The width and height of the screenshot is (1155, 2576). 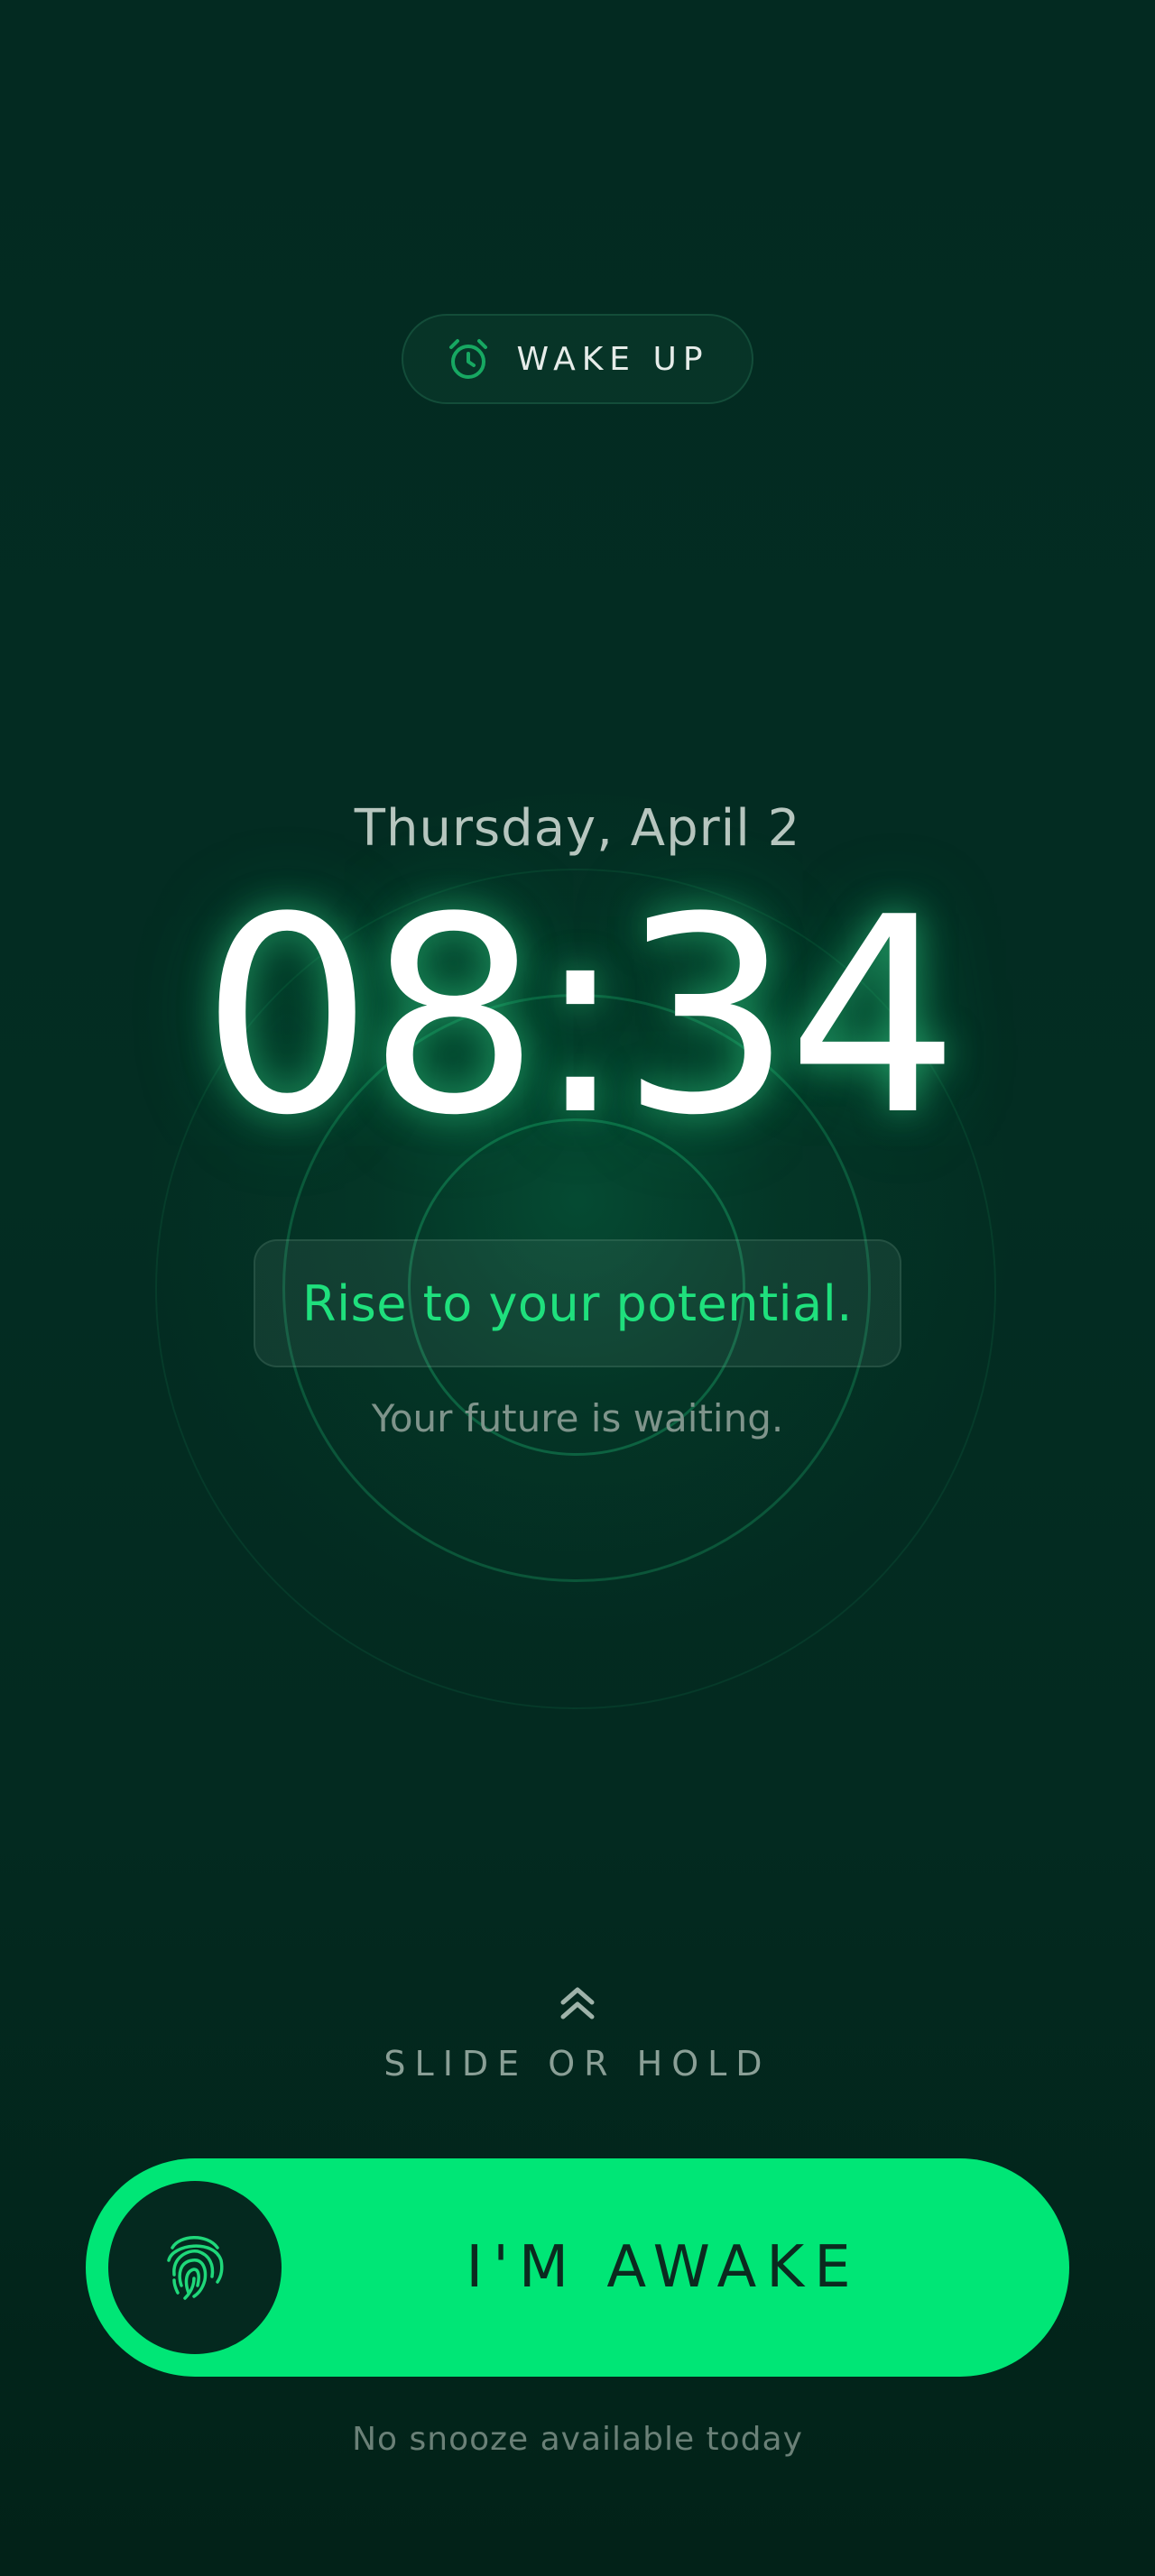 I want to click on time-display: 08:34, so click(x=580, y=1017).